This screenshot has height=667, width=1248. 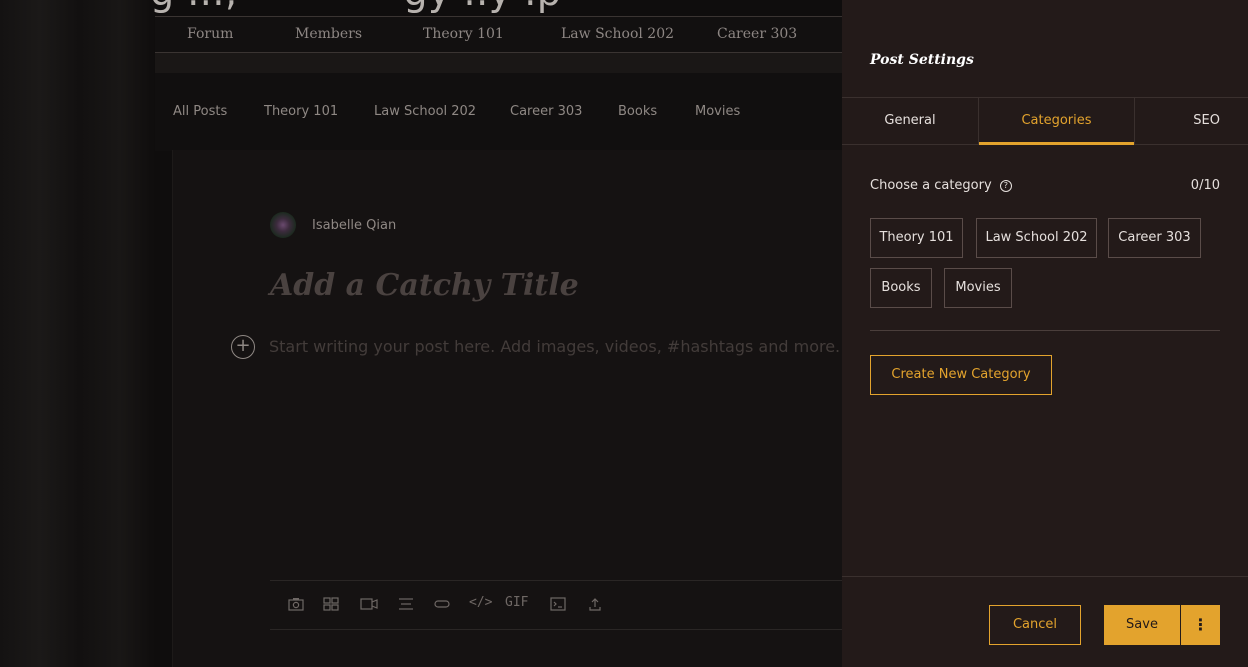 I want to click on category-chip-books: Books, so click(x=901, y=288).